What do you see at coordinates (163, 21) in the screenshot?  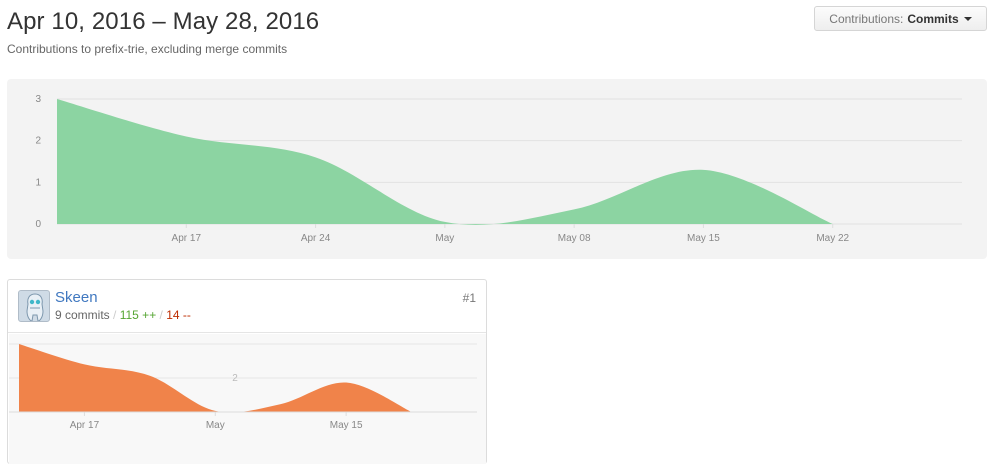 I see `page-title: Apr 10, 2016 – May 28, 2016` at bounding box center [163, 21].